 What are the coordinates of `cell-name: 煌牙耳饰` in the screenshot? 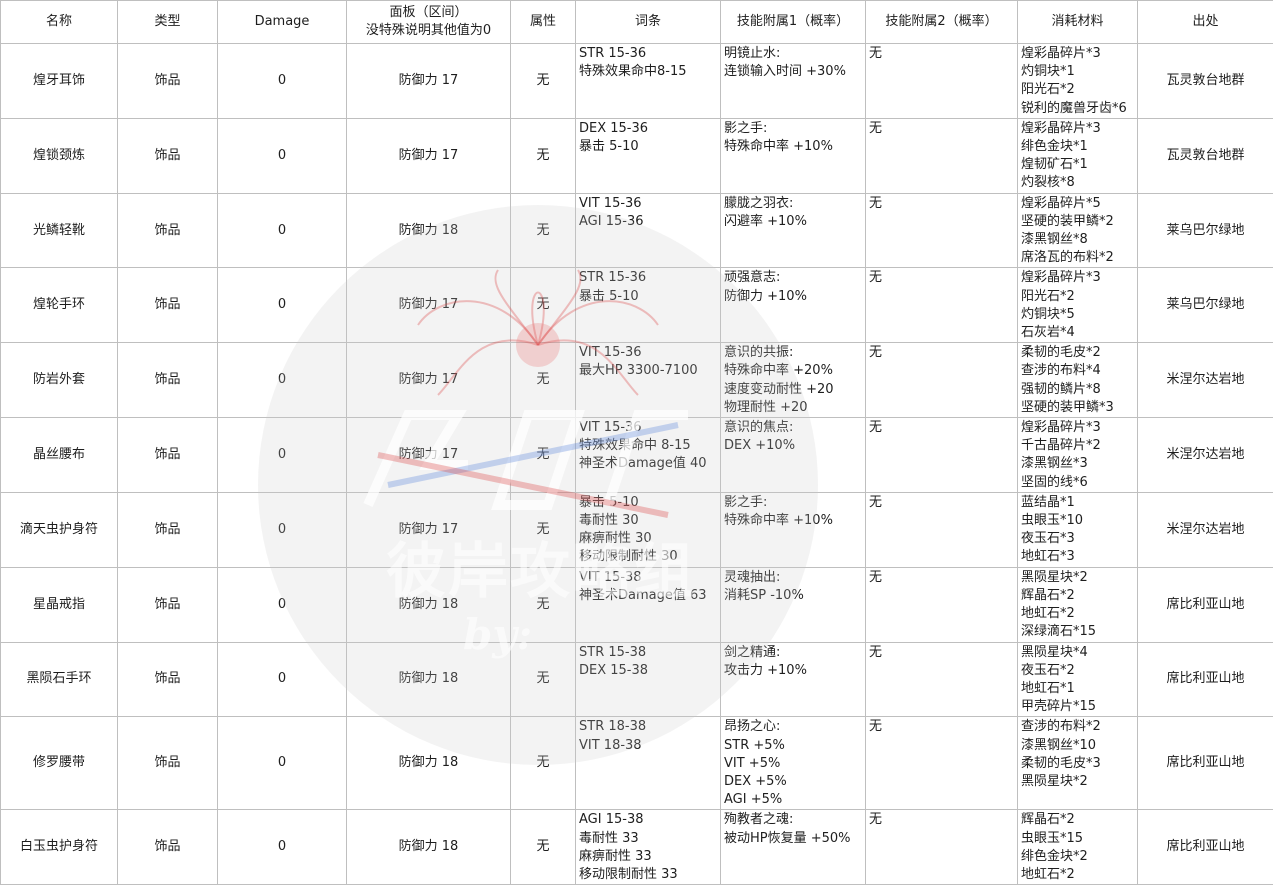 It's located at (59, 81).